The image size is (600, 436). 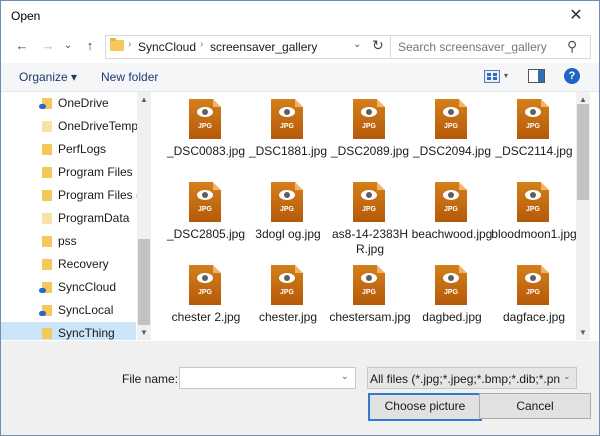 I want to click on breadcrumb-screensaver-gallery: screensaver_gallery, so click(x=263, y=47).